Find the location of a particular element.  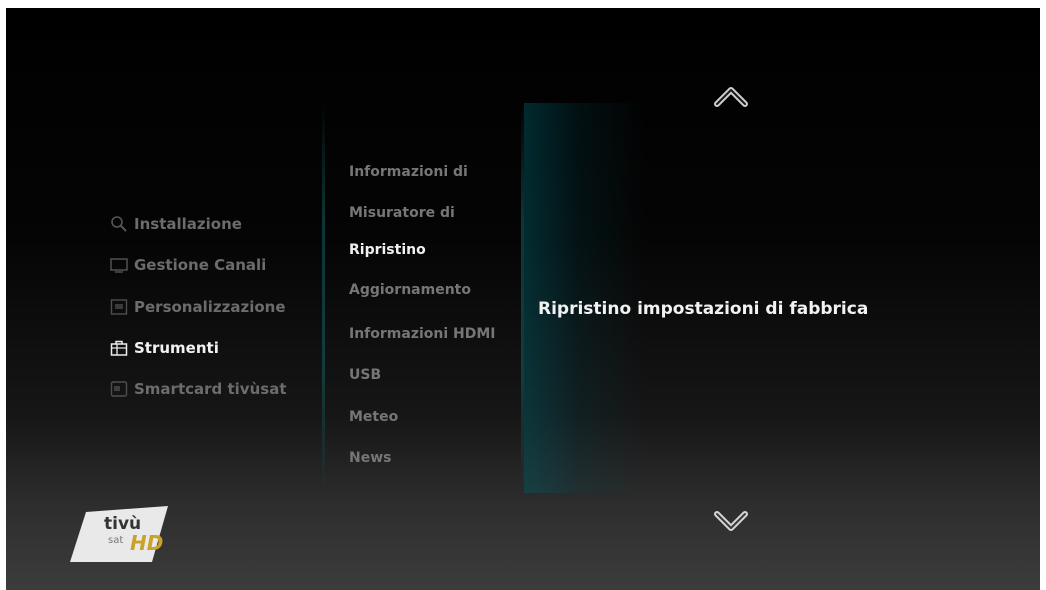

chevron-down-icon is located at coordinates (731, 522).